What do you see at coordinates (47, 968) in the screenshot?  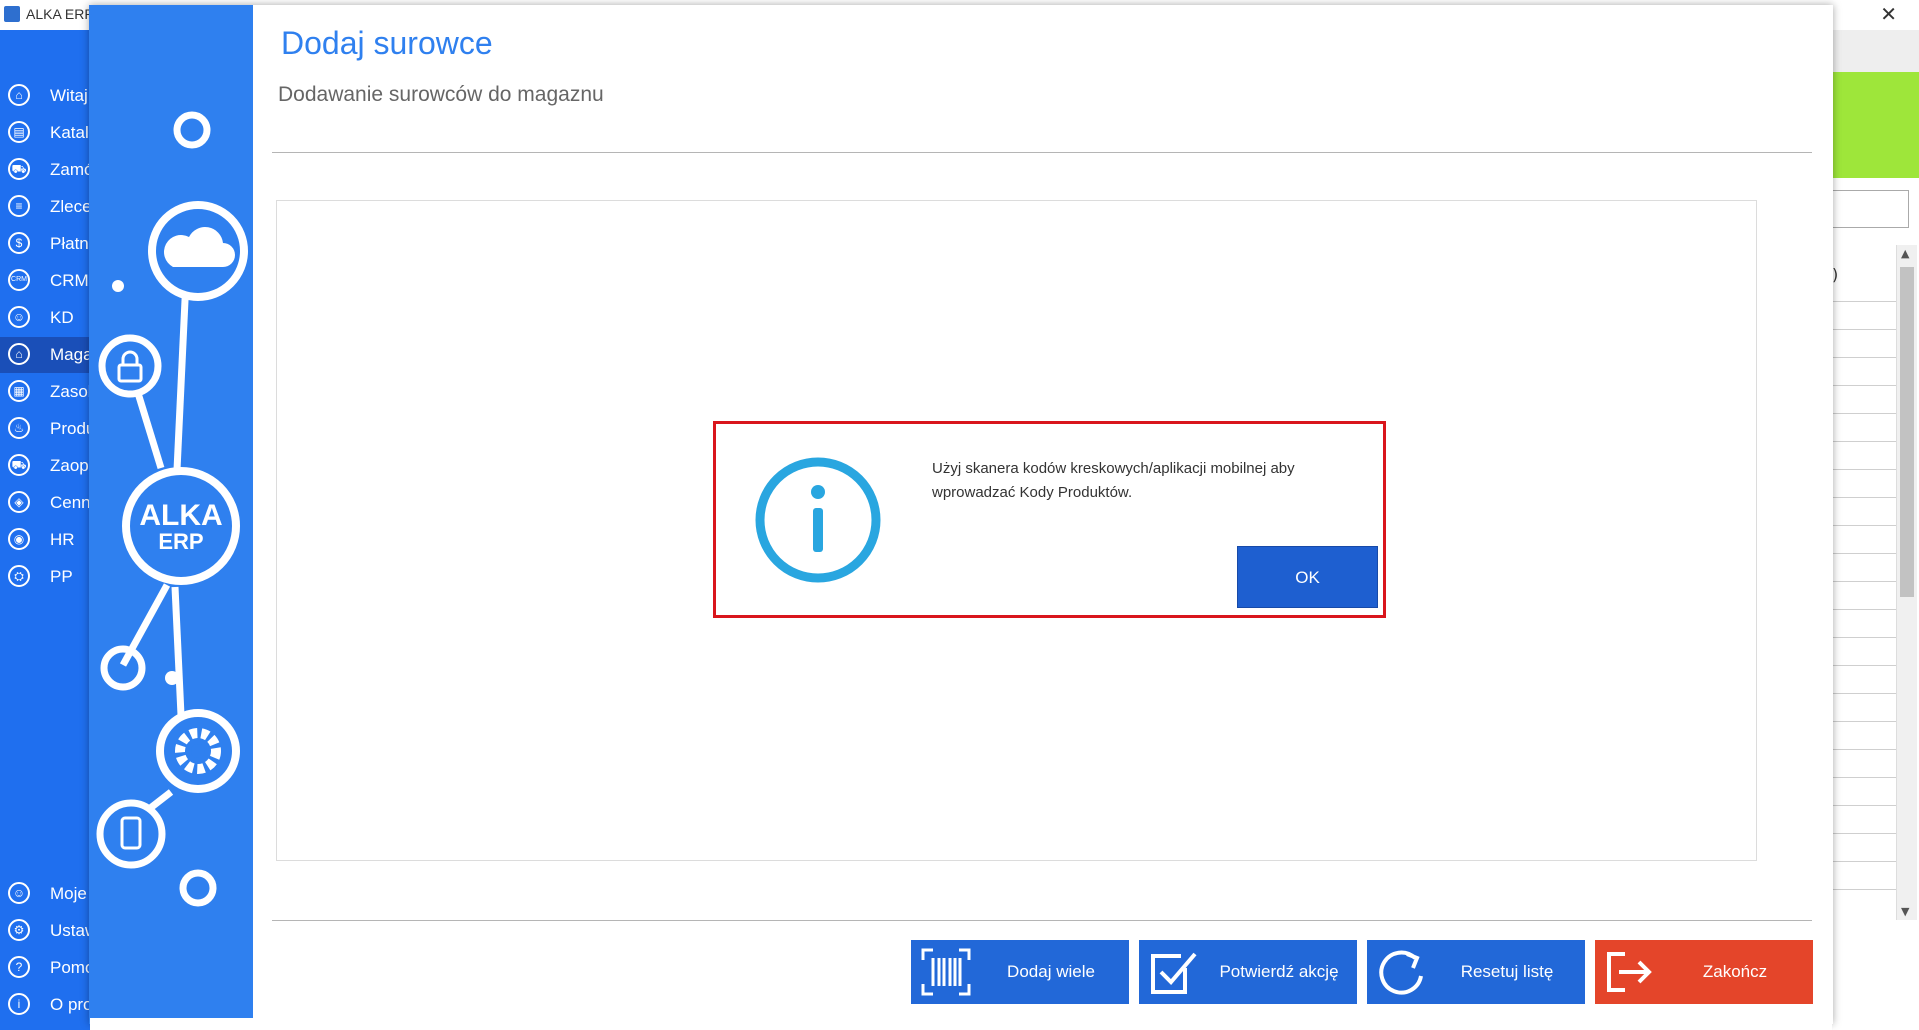 I see `sidebar-item-pomoc: ? Pomo` at bounding box center [47, 968].